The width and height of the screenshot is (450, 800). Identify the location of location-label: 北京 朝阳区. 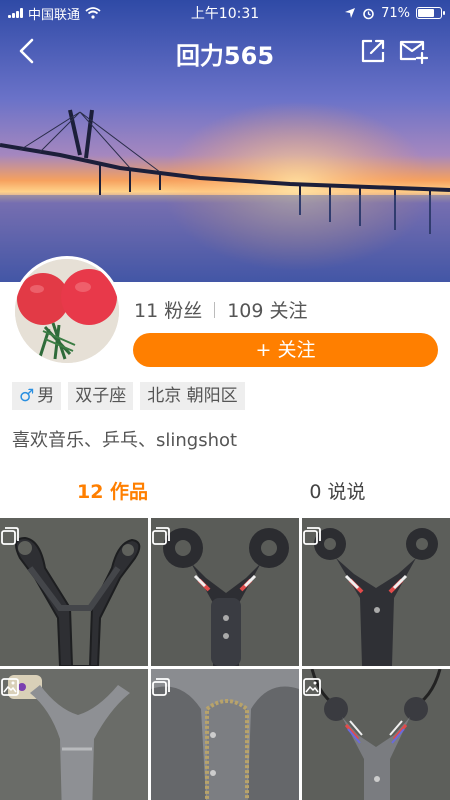
(192, 396).